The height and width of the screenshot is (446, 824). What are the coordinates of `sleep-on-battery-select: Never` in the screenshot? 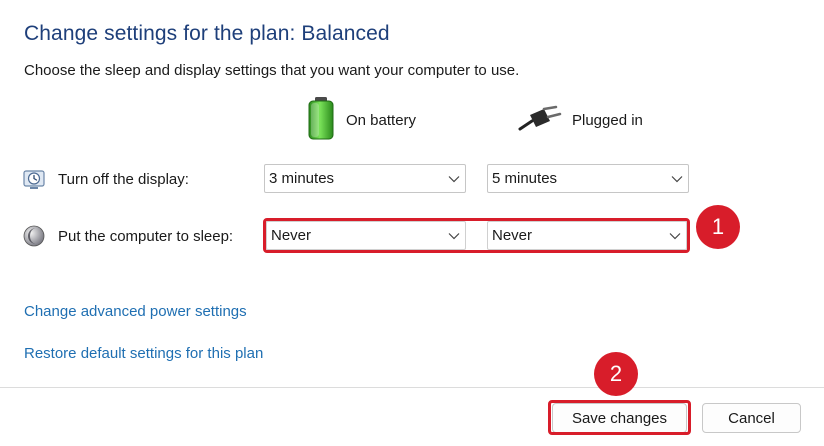 It's located at (366, 235).